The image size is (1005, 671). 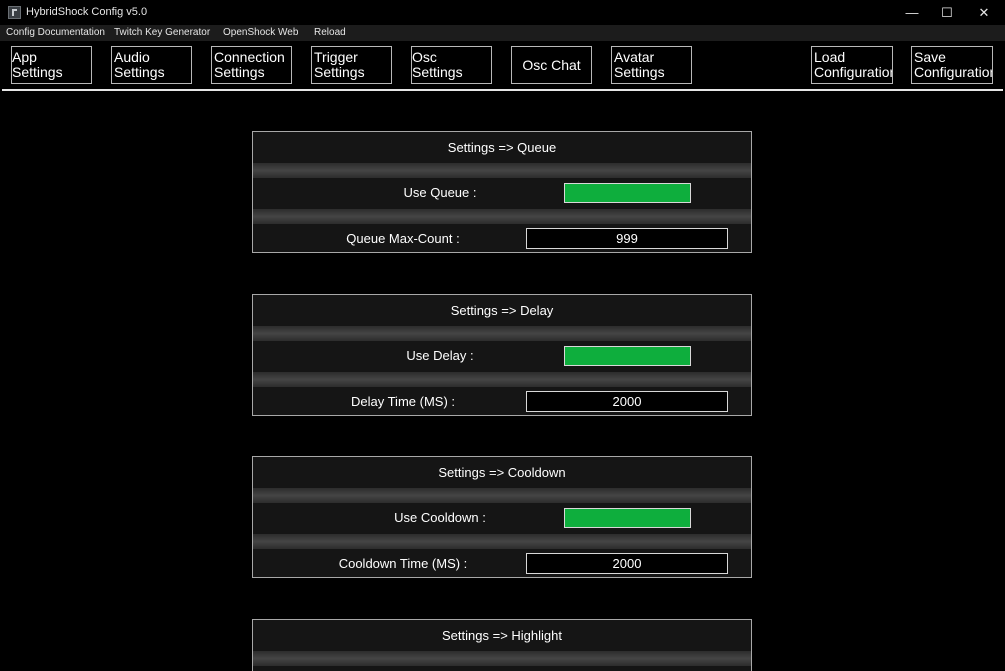 What do you see at coordinates (627, 238) in the screenshot?
I see `queue-max-count-input: 999` at bounding box center [627, 238].